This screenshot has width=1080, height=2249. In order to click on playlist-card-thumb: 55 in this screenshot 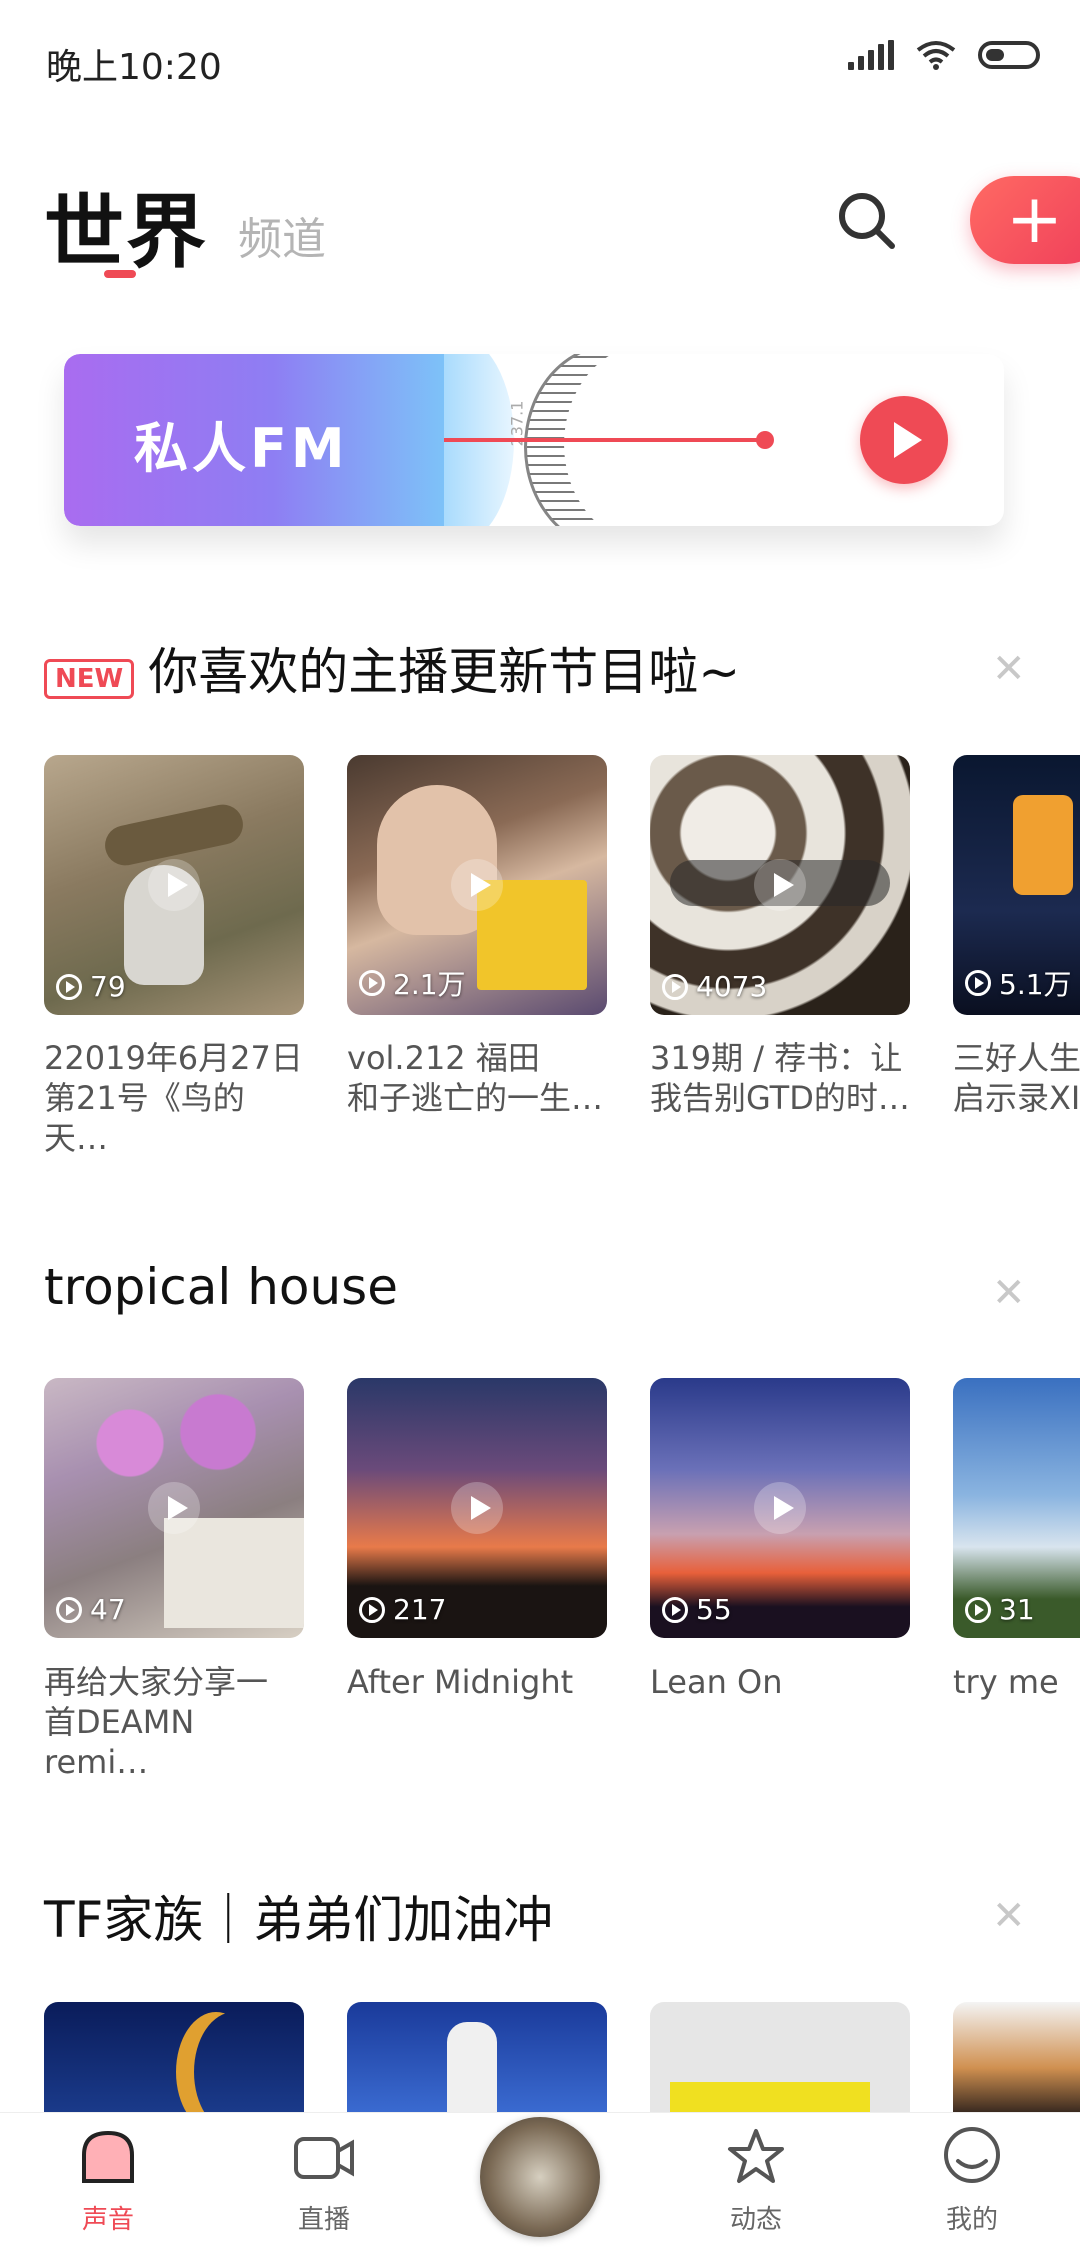, I will do `click(780, 1508)`.